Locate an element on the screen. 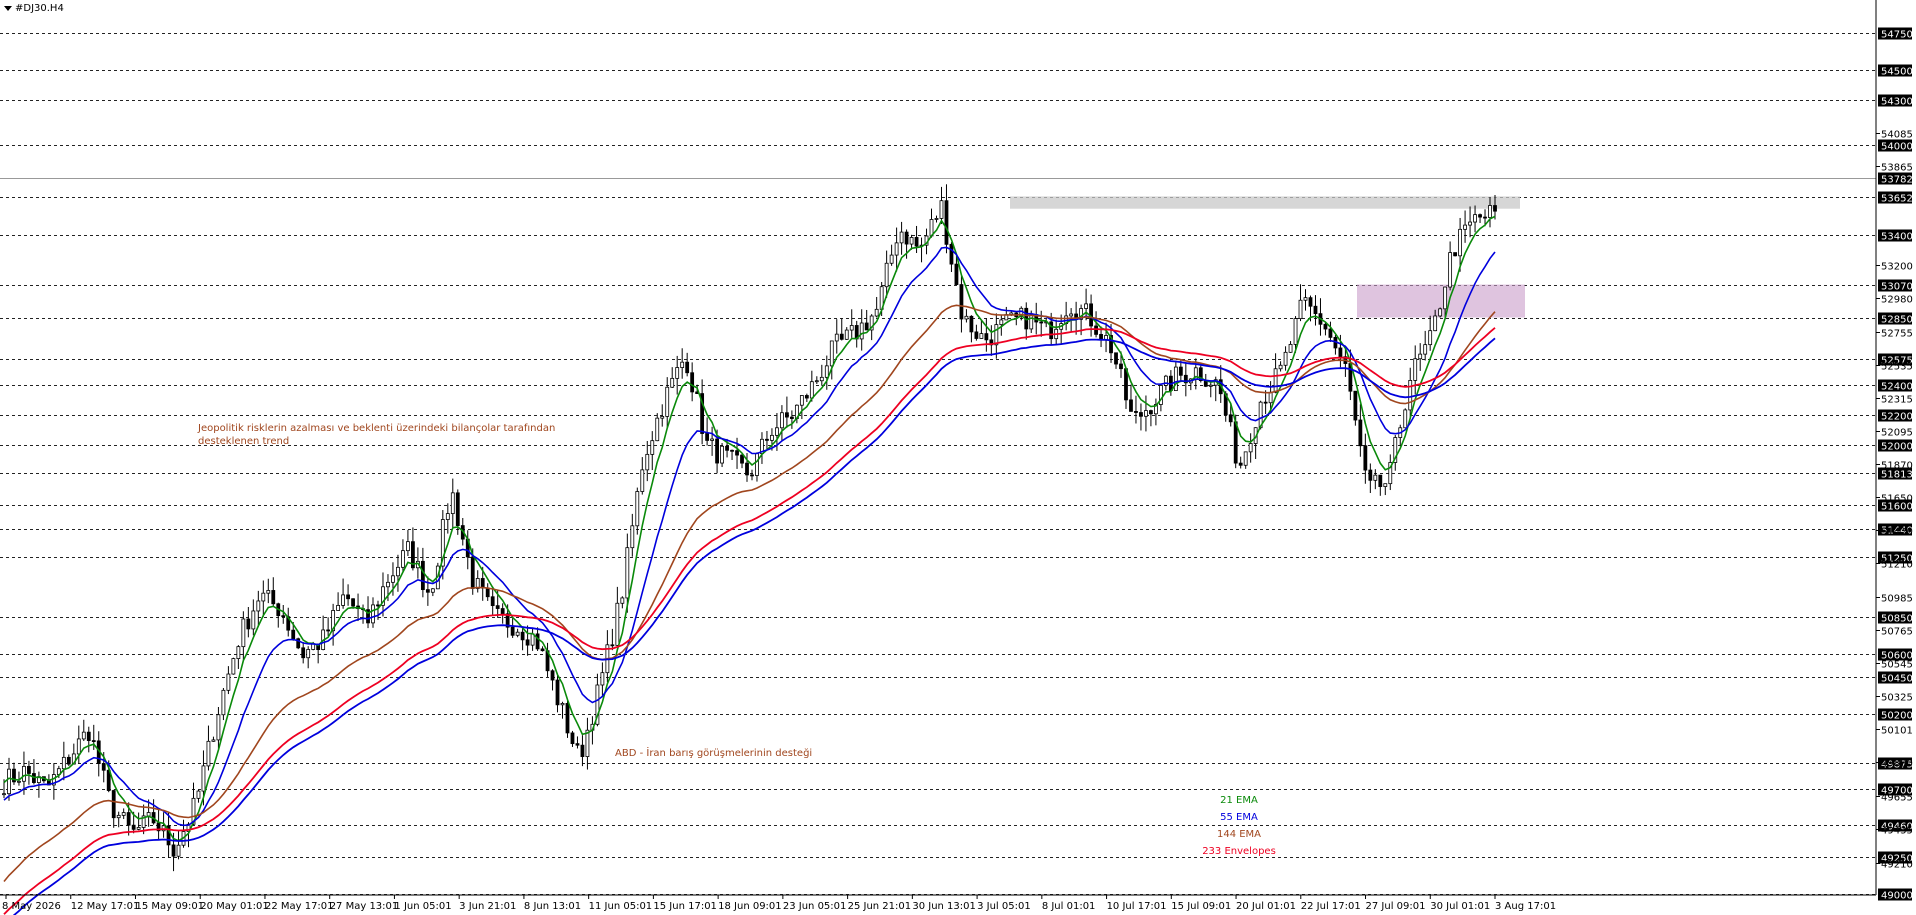 This screenshot has height=915, width=1916. time-tick-label: 25 Jun 21:01 is located at coordinates (880, 906).